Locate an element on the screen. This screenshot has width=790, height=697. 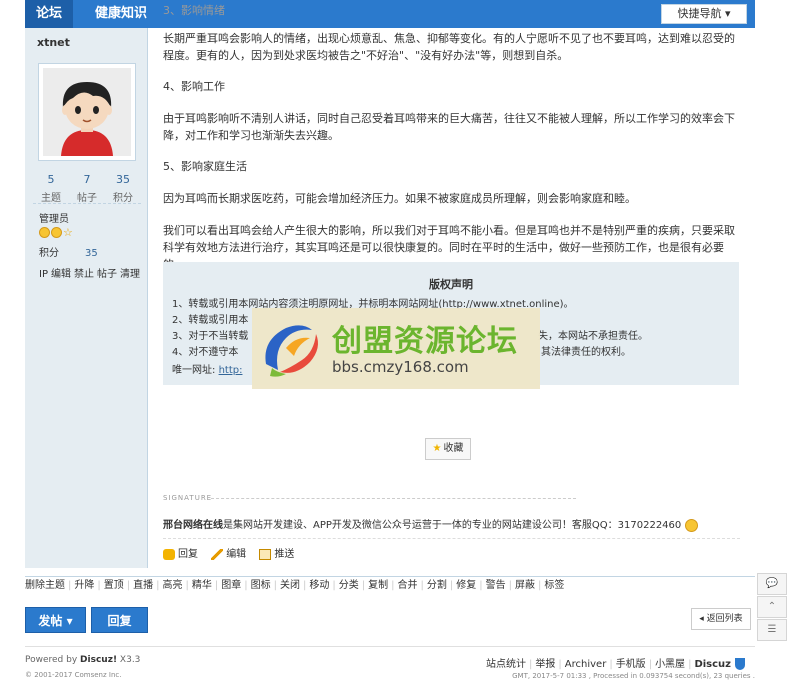
float-toolbar: 💬 ⌃ ☰ is located at coordinates (772, 607).